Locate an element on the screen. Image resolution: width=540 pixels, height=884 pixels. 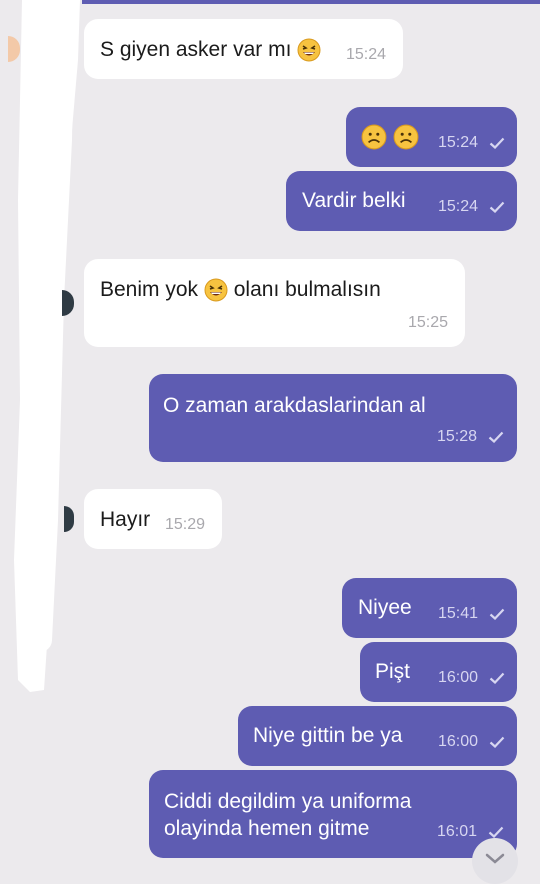
message-text: Niye gittin be ya is located at coordinates (328, 735).